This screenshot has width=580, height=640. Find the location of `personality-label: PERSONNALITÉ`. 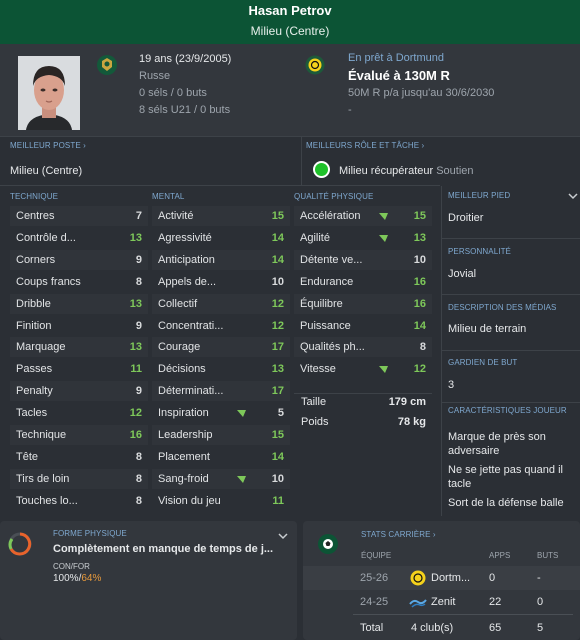

personality-label: PERSONNALITÉ is located at coordinates (479, 251).